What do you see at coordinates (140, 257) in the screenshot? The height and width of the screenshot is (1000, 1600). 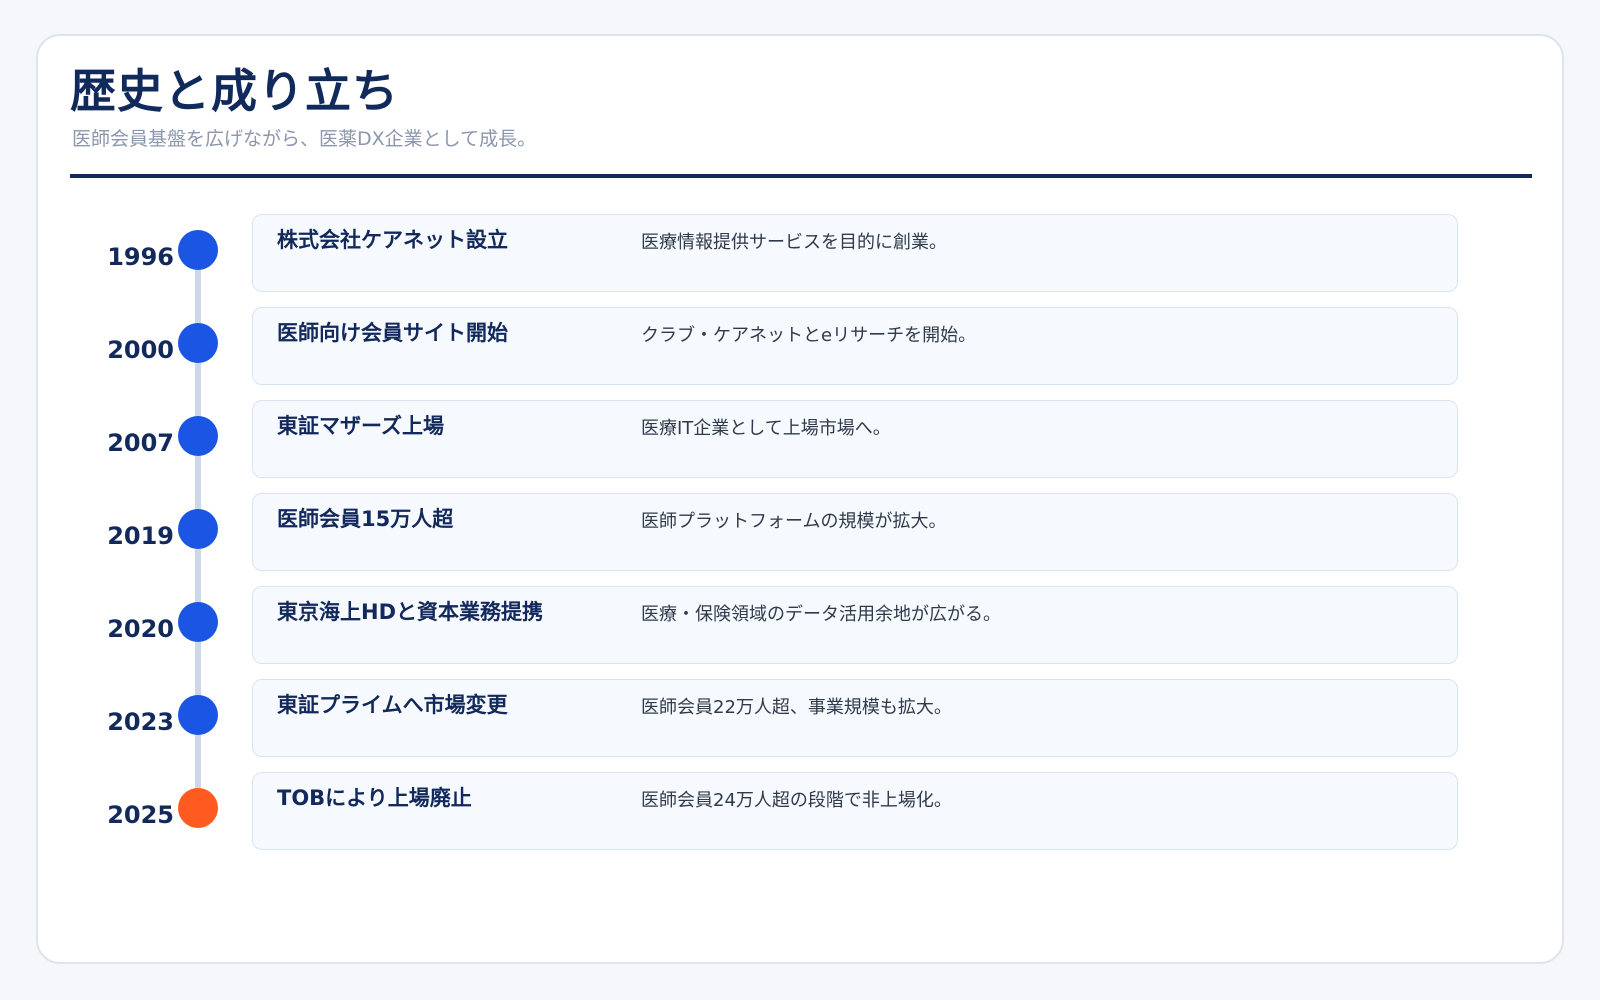 I see `timeline-year: 1996` at bounding box center [140, 257].